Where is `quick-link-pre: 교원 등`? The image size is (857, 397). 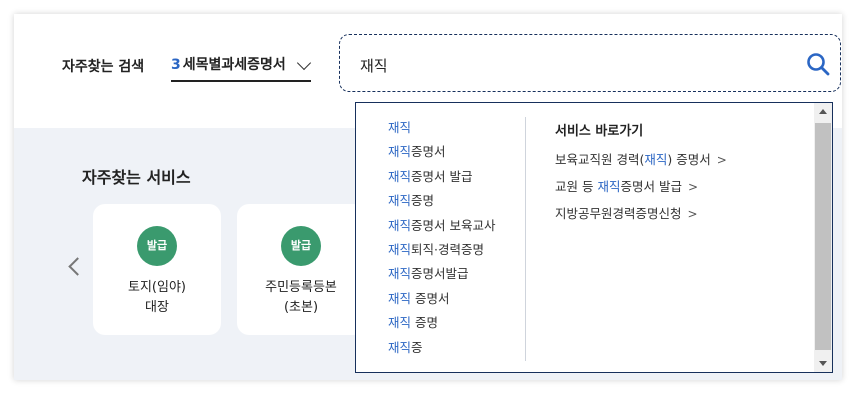
quick-link-pre: 교원 등 is located at coordinates (576, 186).